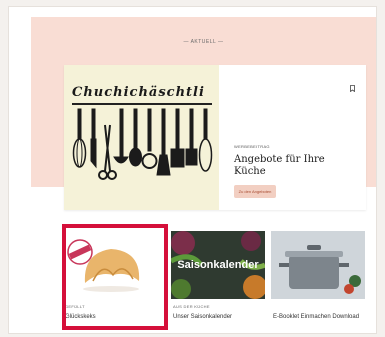 Image resolution: width=385 pixels, height=337 pixels. Describe the element at coordinates (294, 166) in the screenshot. I see `featured-title: Angebote für Ihre Küche` at that location.